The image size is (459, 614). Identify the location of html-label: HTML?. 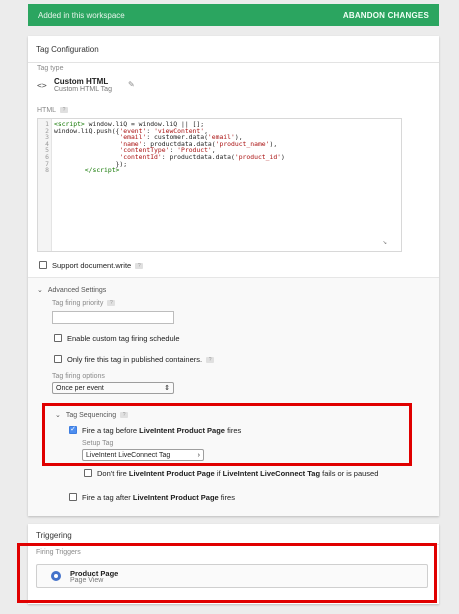
(53, 110).